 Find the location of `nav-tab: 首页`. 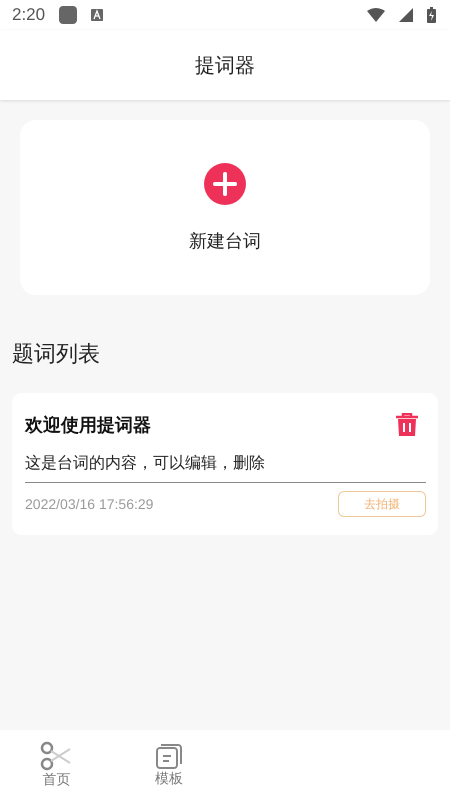

nav-tab: 首页 is located at coordinates (56, 765).